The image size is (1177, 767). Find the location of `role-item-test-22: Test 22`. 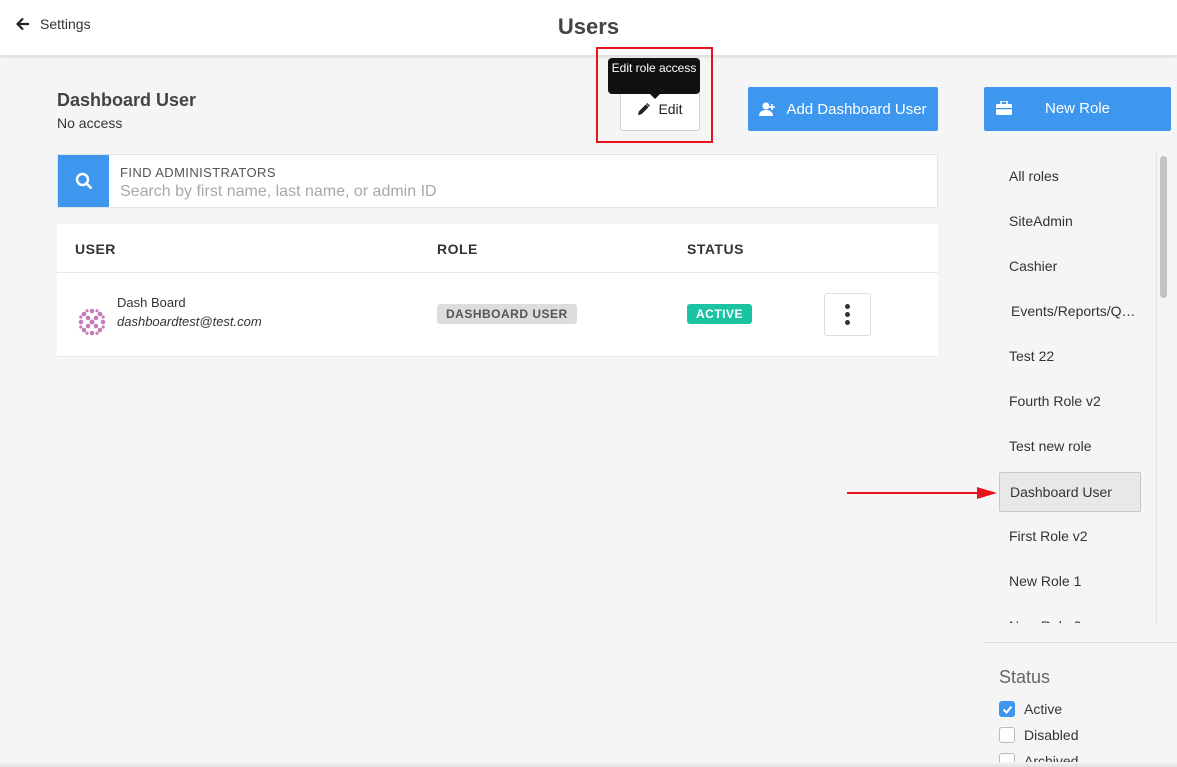

role-item-test-22: Test 22 is located at coordinates (1070, 356).